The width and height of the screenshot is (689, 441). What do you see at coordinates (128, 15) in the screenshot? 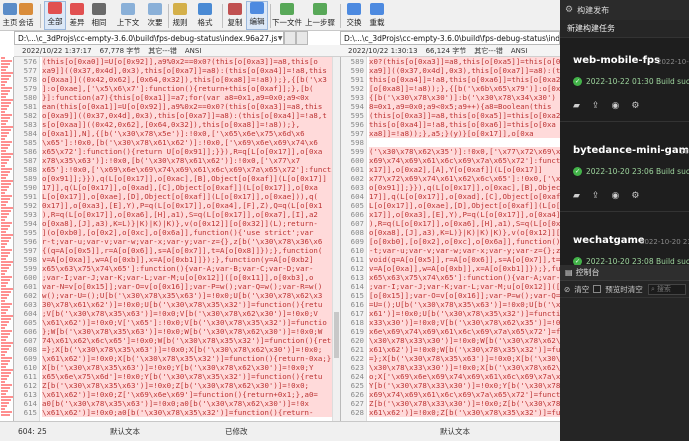
I see `context-button: 上下文` at bounding box center [128, 15].